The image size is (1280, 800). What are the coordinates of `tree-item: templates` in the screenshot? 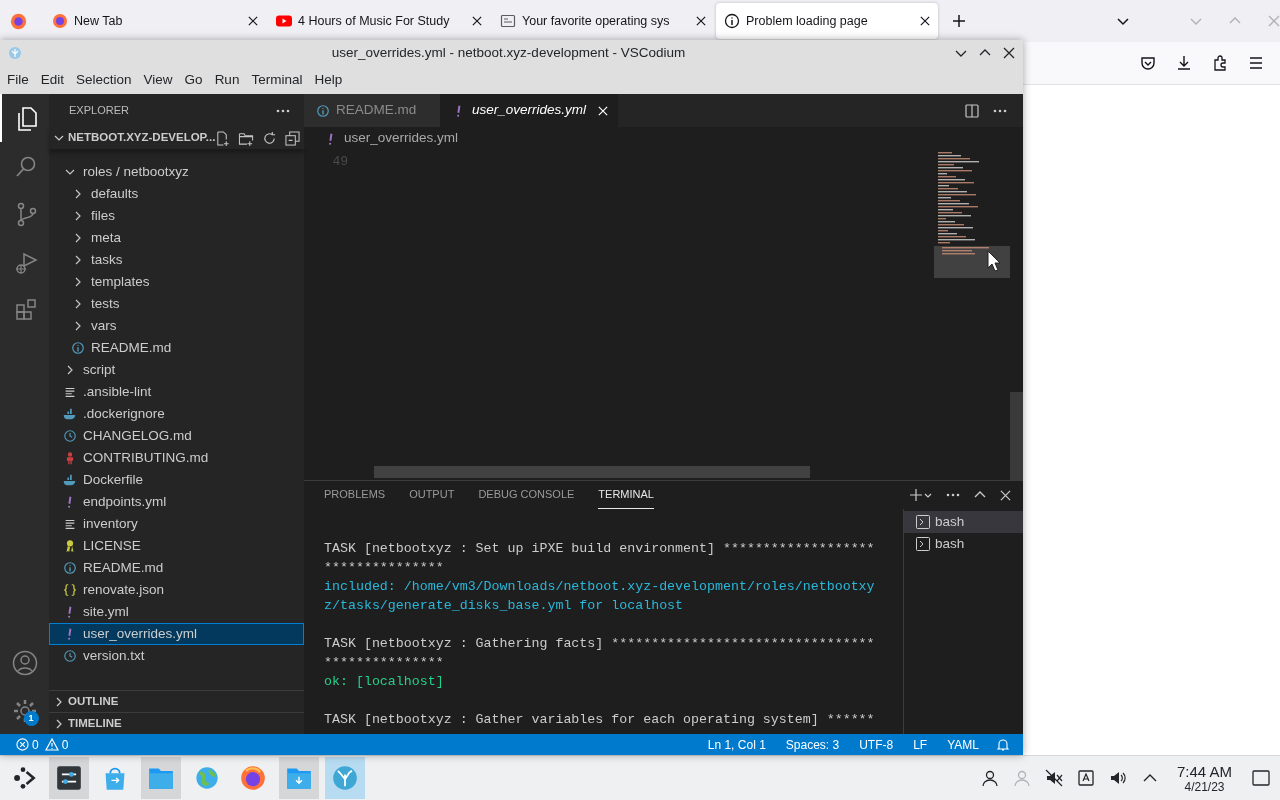 It's located at (176, 282).